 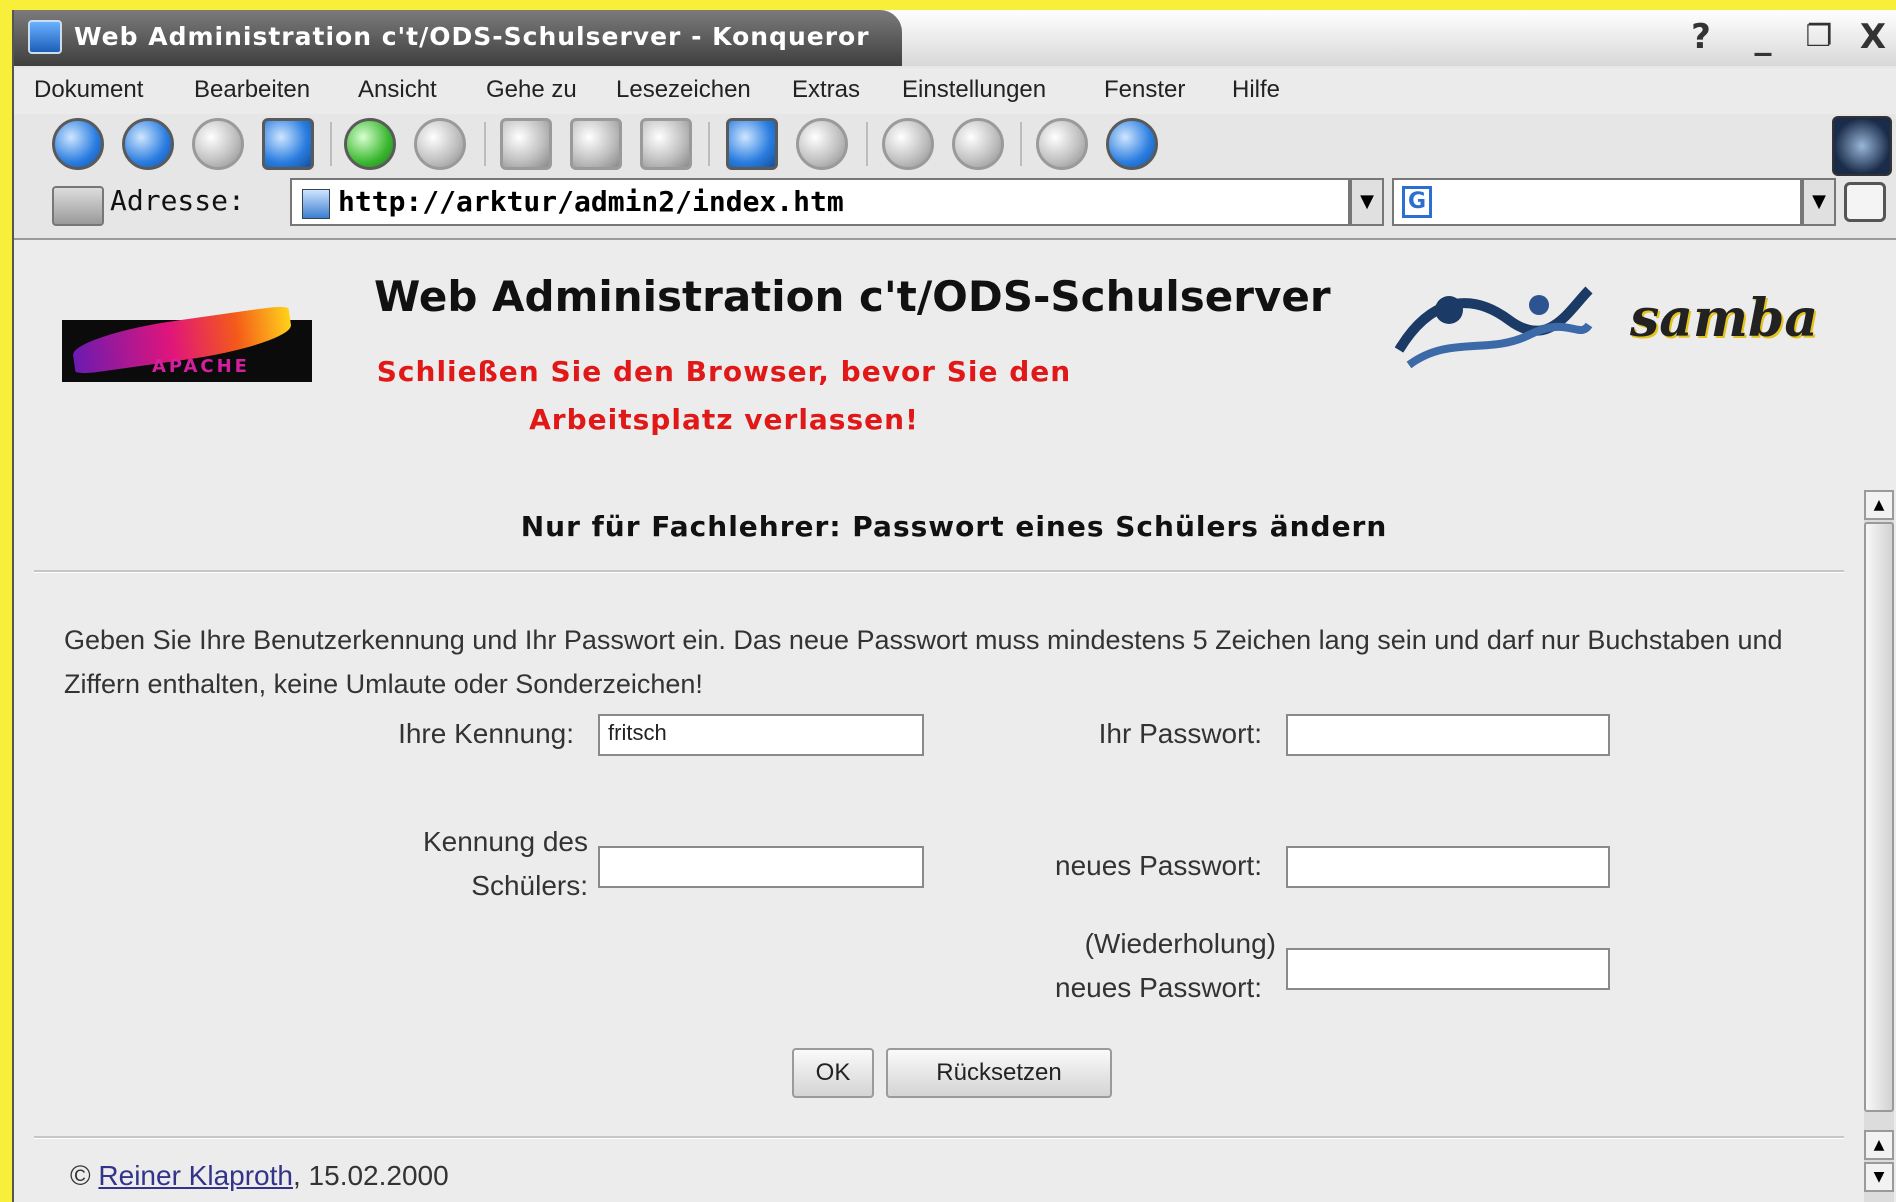 I want to click on menu-bearbeiten: Bearbeiten, so click(x=252, y=90).